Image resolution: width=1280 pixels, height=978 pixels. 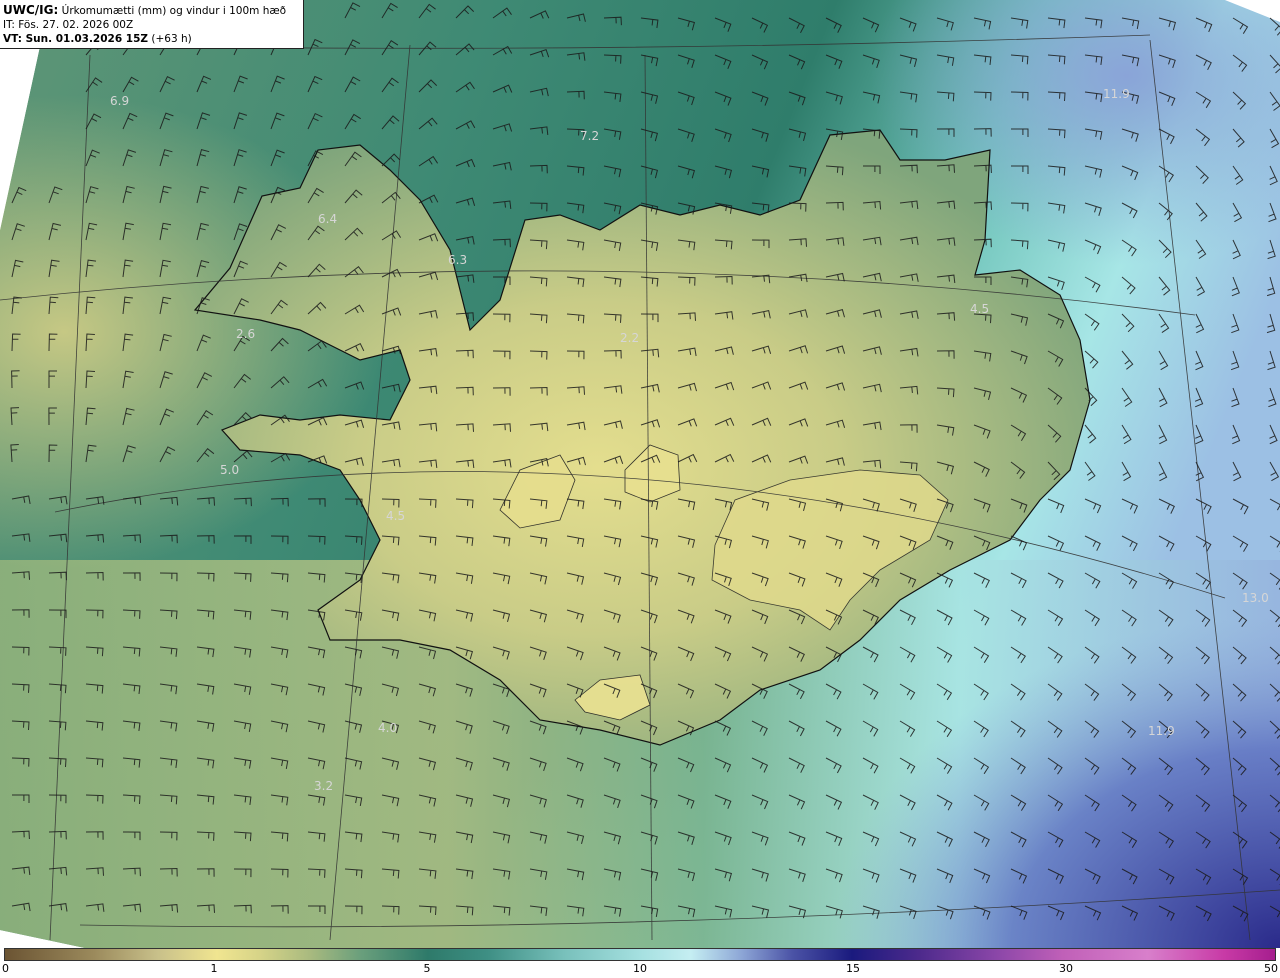 What do you see at coordinates (31, 10) in the screenshot?
I see `model-name: UWC/IG:` at bounding box center [31, 10].